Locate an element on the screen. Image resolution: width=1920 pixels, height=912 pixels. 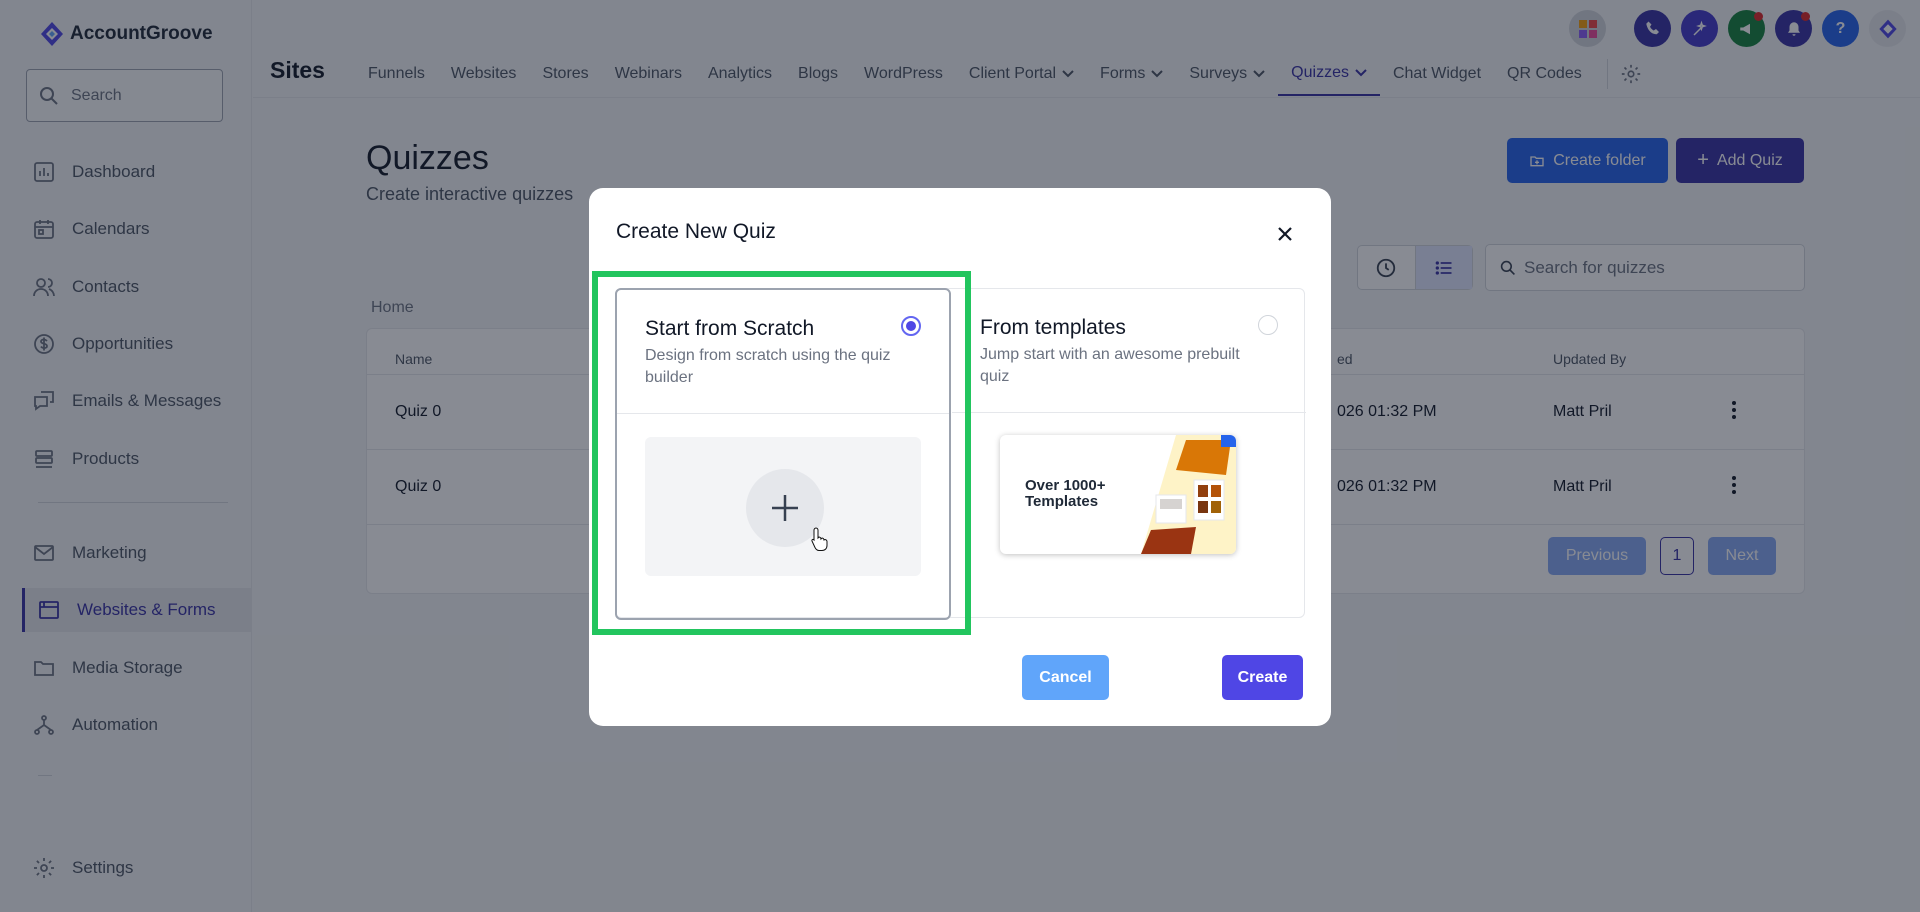
close-icon is located at coordinates (1285, 234).